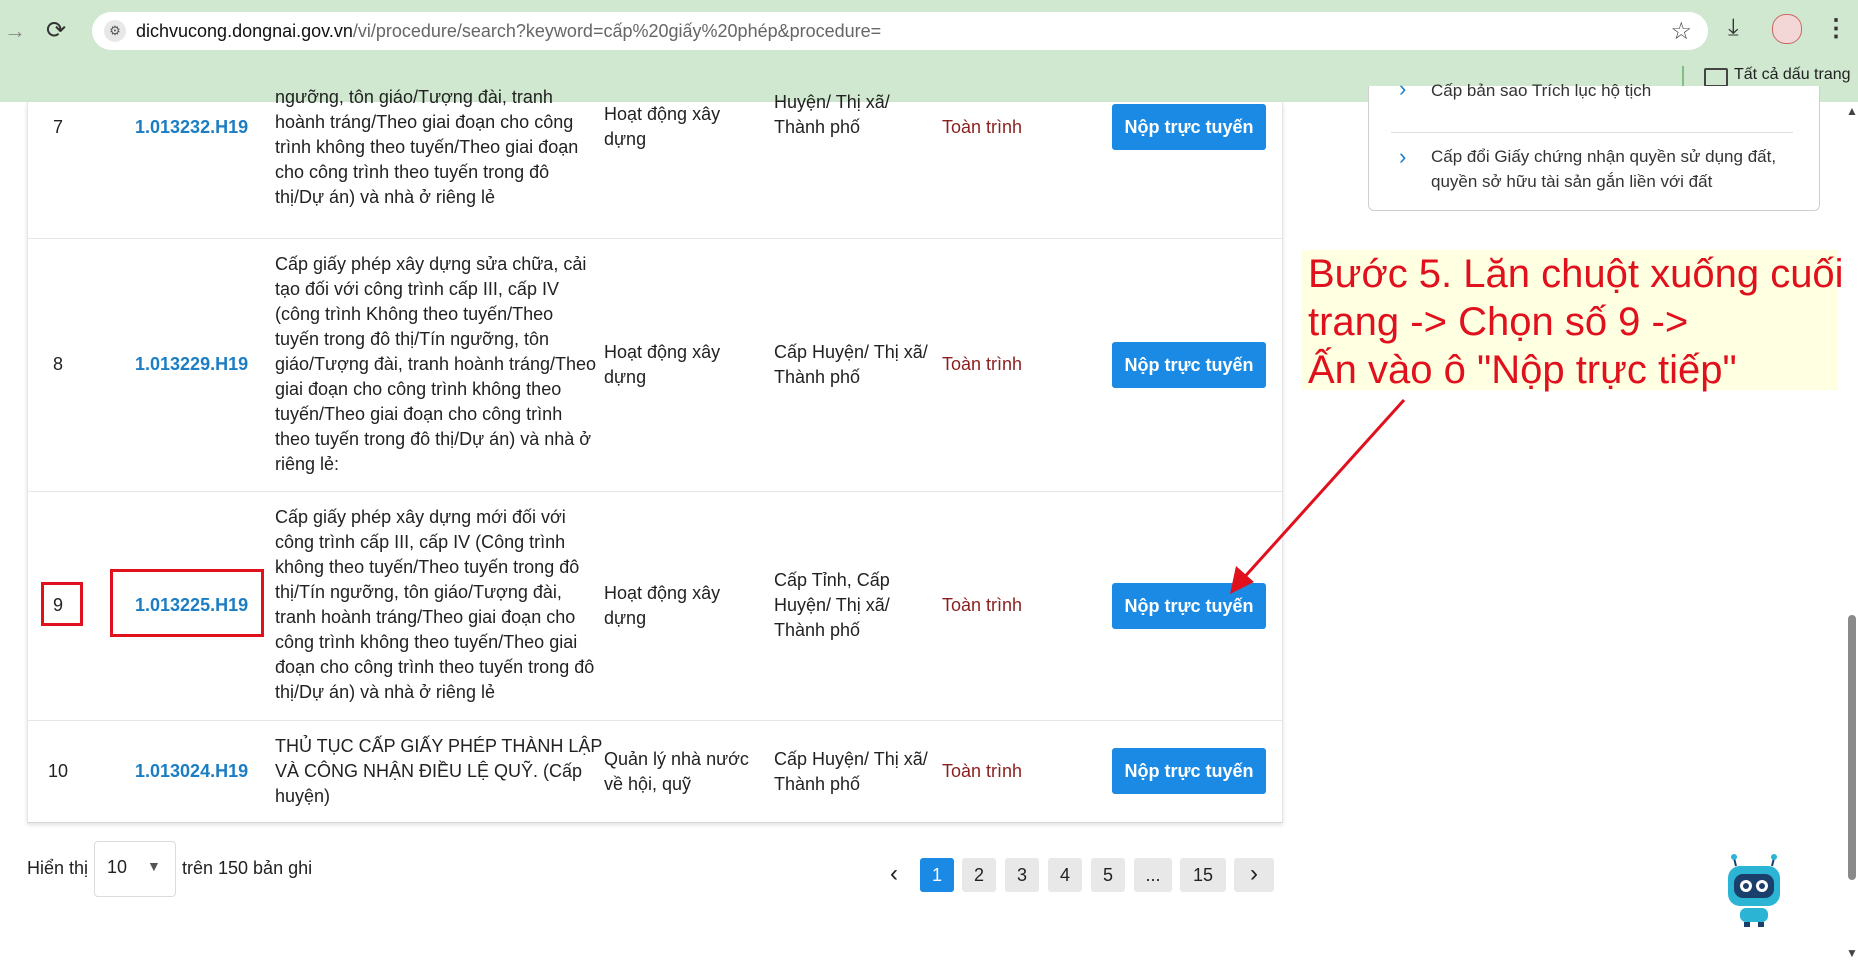 The width and height of the screenshot is (1858, 965). What do you see at coordinates (1716, 77) in the screenshot?
I see `folder-icon` at bounding box center [1716, 77].